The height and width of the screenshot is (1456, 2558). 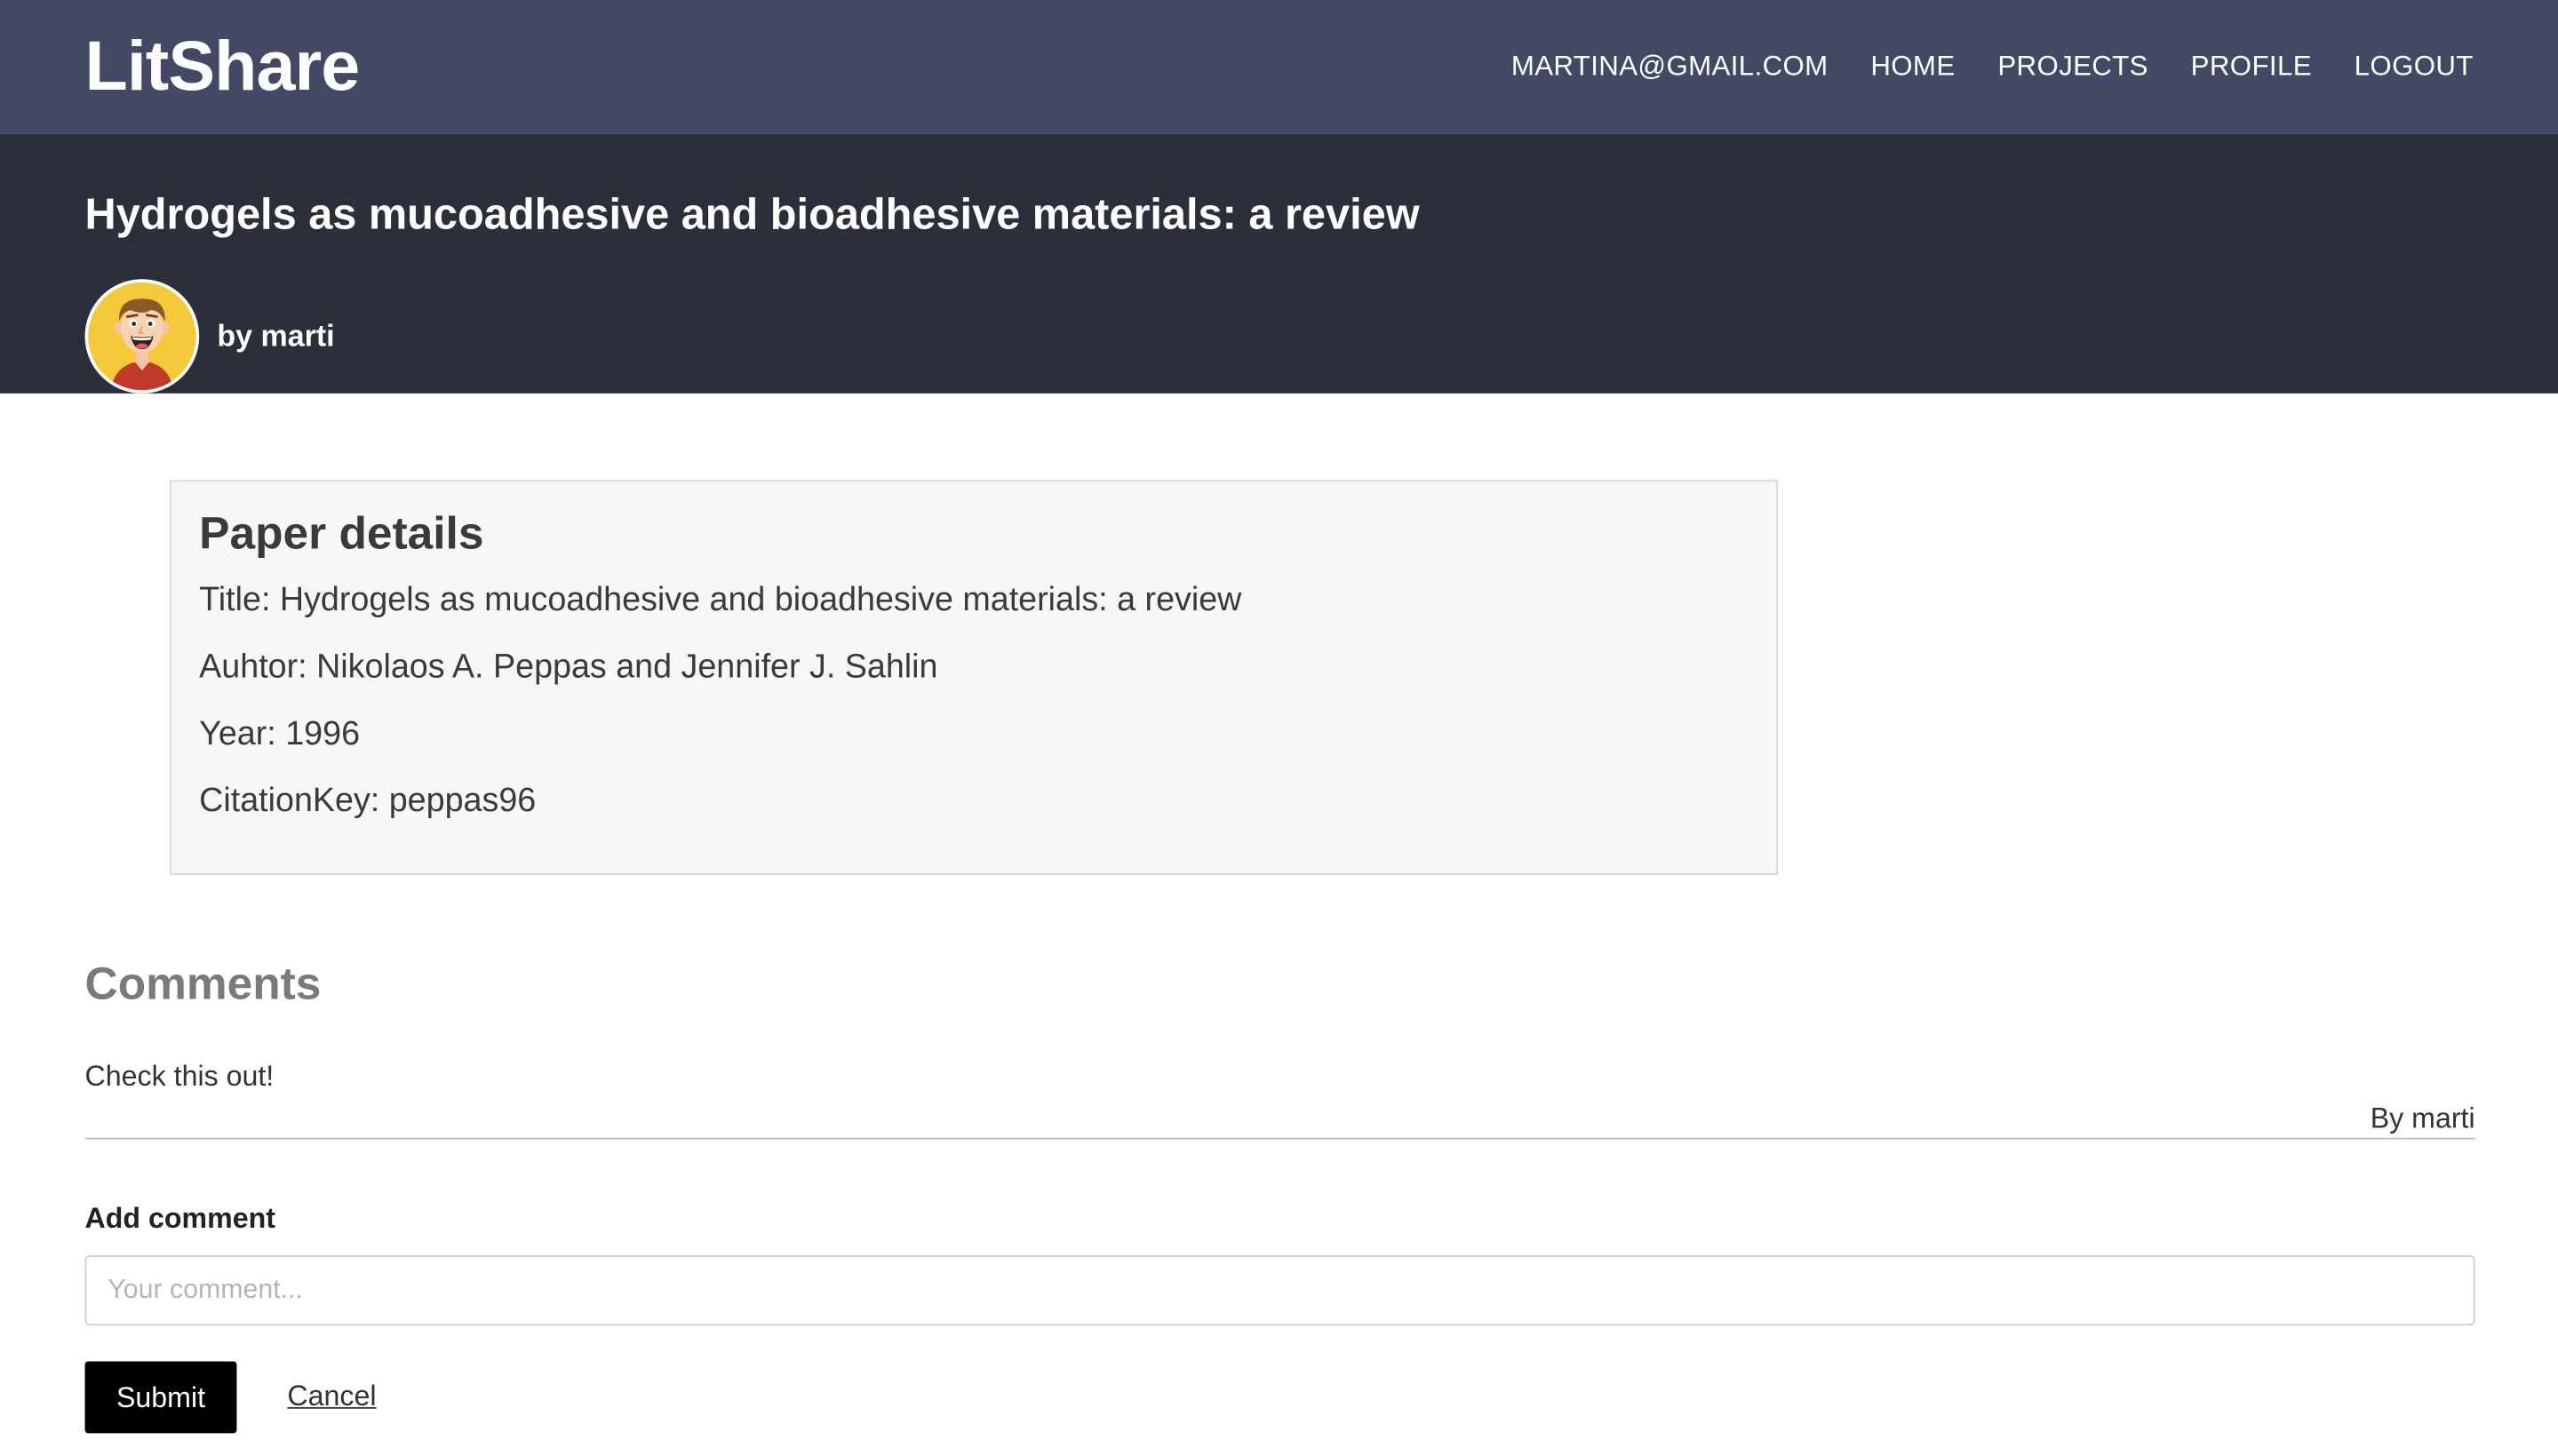 I want to click on avatar, so click(x=142, y=336).